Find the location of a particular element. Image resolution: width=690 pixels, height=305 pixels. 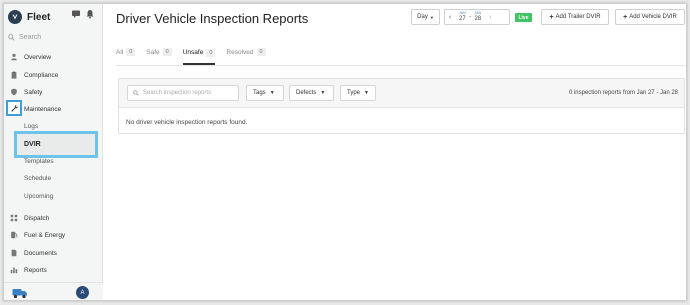

search-placeholder: Search inspection reports is located at coordinates (177, 93).